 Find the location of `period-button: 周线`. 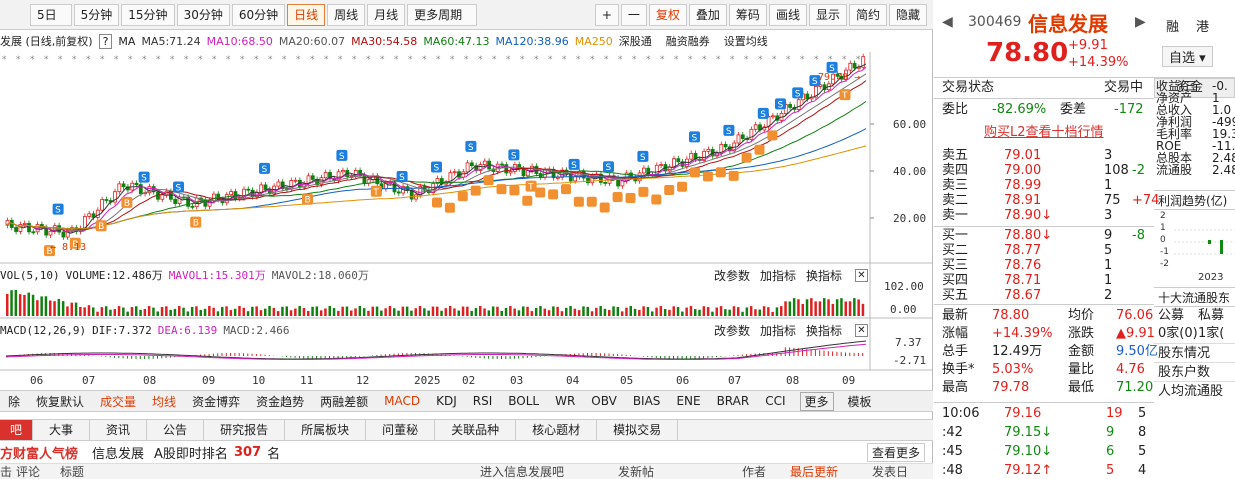

period-button: 周线 is located at coordinates (346, 14).